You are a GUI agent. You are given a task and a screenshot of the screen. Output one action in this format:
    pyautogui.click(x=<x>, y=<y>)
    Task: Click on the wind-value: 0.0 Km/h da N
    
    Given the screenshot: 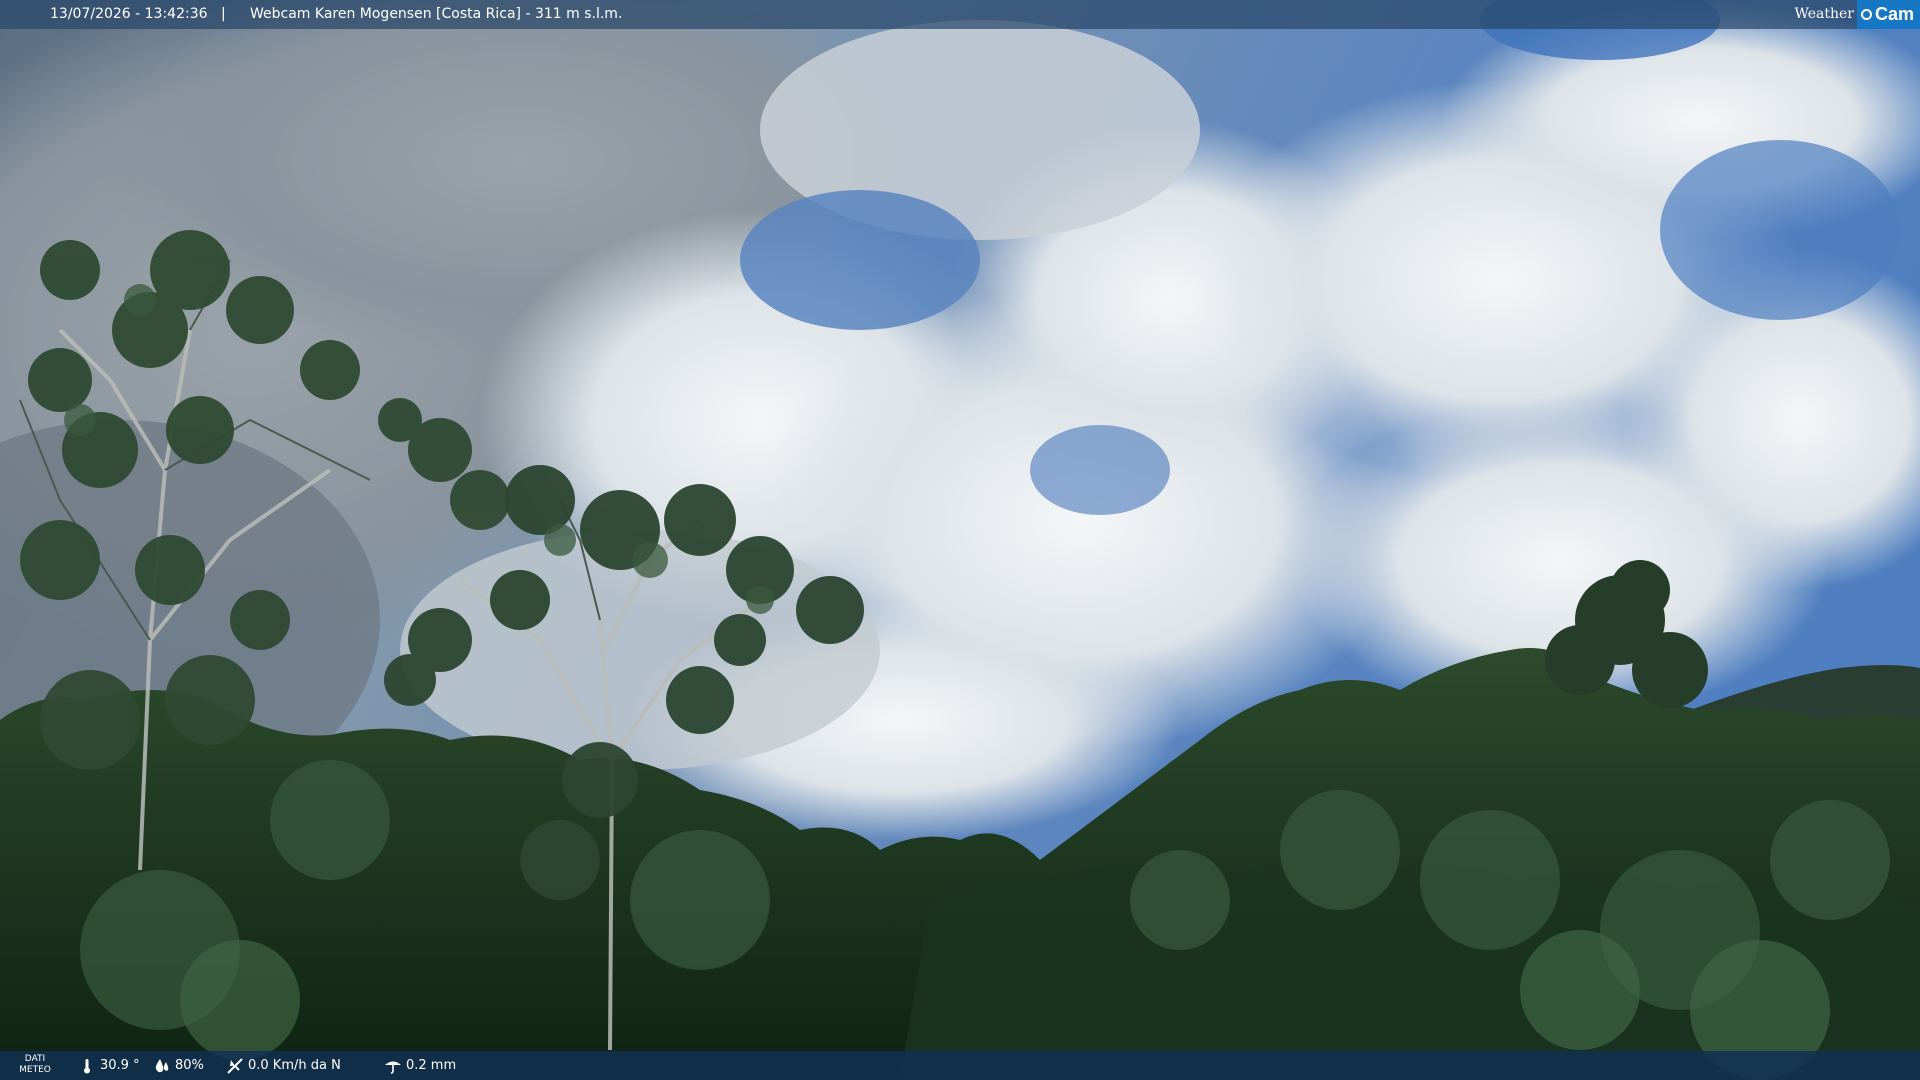 What is the action you would take?
    pyautogui.click(x=294, y=1065)
    